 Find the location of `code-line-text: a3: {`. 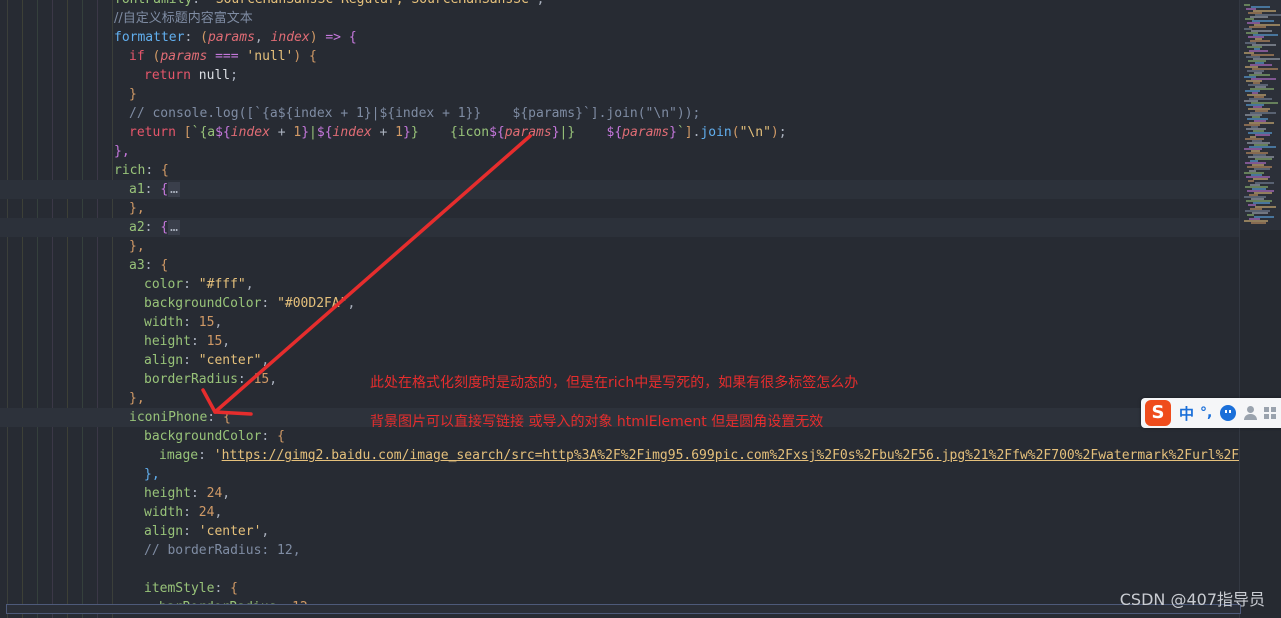

code-line-text: a3: { is located at coordinates (149, 265).